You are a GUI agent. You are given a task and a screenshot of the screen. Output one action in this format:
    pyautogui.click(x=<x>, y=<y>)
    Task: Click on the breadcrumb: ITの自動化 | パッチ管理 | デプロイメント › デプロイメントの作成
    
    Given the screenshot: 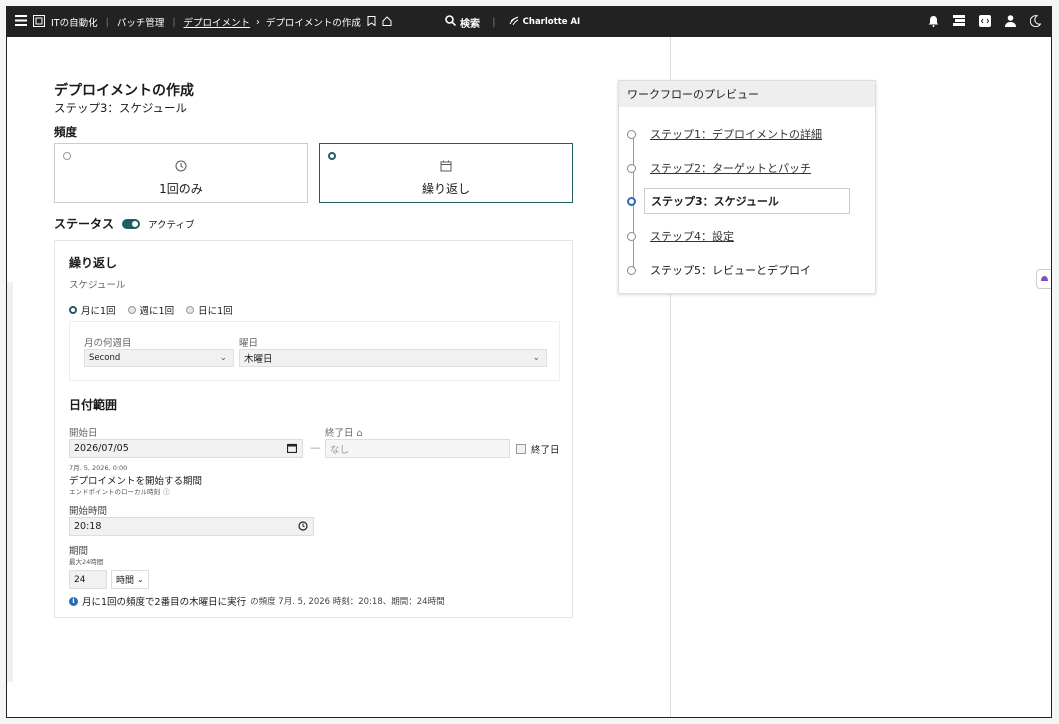 What is the action you would take?
    pyautogui.click(x=199, y=22)
    